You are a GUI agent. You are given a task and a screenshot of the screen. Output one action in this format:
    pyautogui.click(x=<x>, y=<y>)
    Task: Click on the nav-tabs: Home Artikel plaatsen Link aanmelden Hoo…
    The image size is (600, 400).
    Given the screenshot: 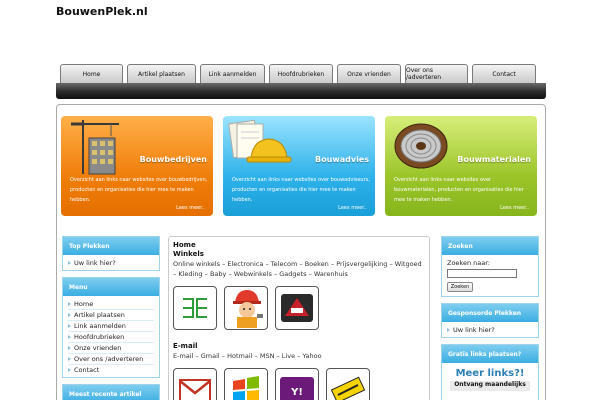 What is the action you would take?
    pyautogui.click(x=301, y=73)
    